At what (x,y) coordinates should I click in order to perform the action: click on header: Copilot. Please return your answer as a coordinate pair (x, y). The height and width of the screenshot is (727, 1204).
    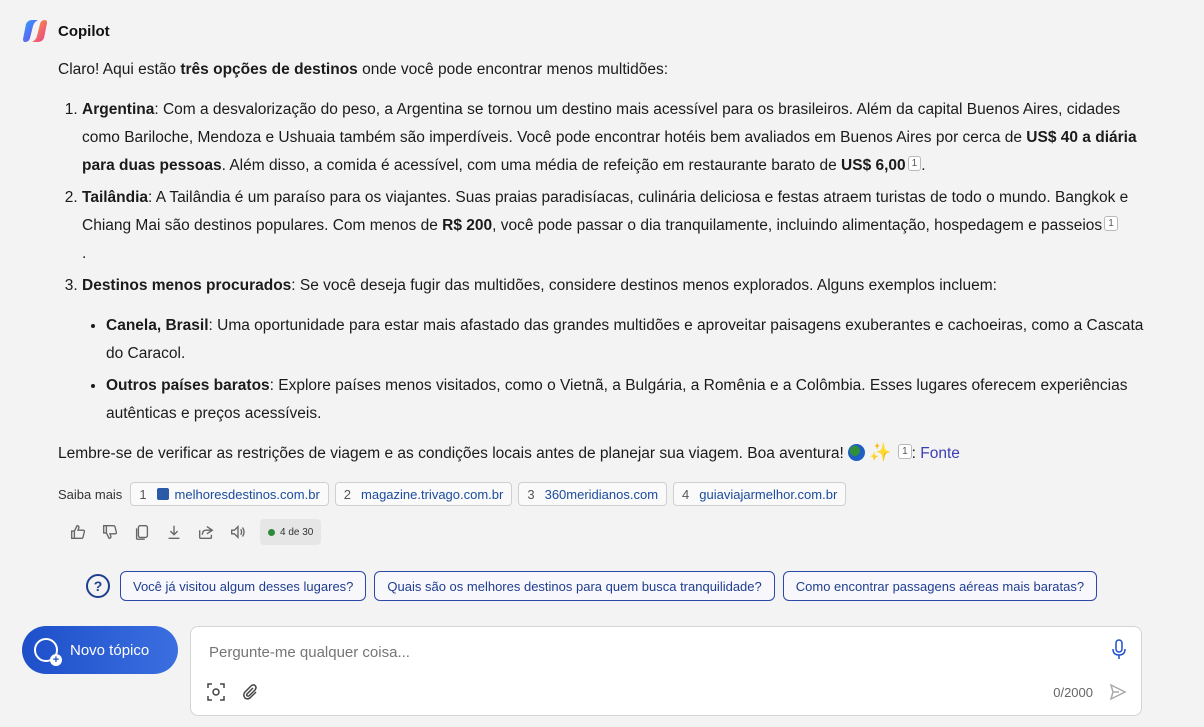
    Looking at the image, I should click on (66, 31).